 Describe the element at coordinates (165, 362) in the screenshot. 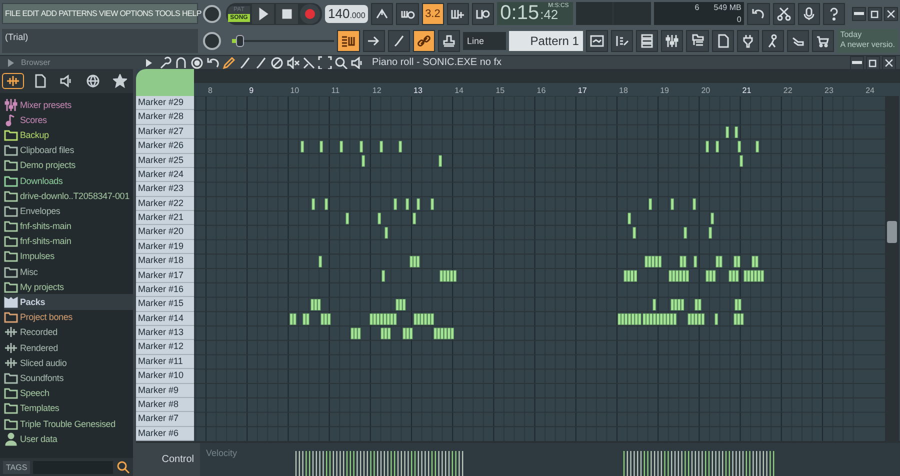

I see `marker-key: Marker #11` at that location.